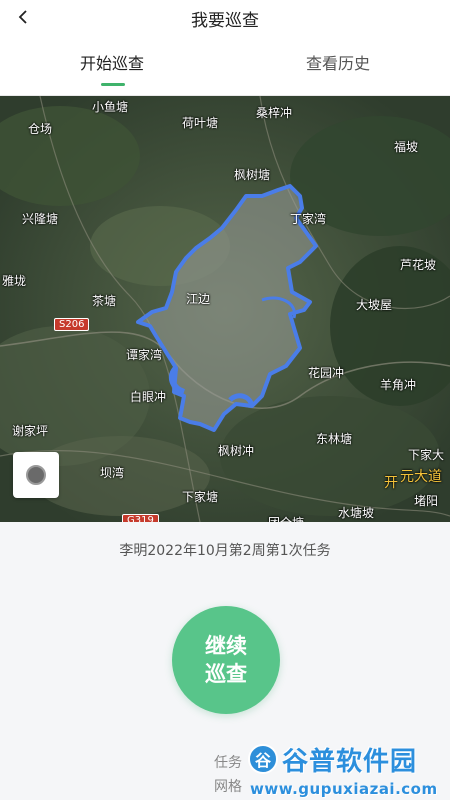  I want to click on place-label: 下家塘, so click(200, 497).